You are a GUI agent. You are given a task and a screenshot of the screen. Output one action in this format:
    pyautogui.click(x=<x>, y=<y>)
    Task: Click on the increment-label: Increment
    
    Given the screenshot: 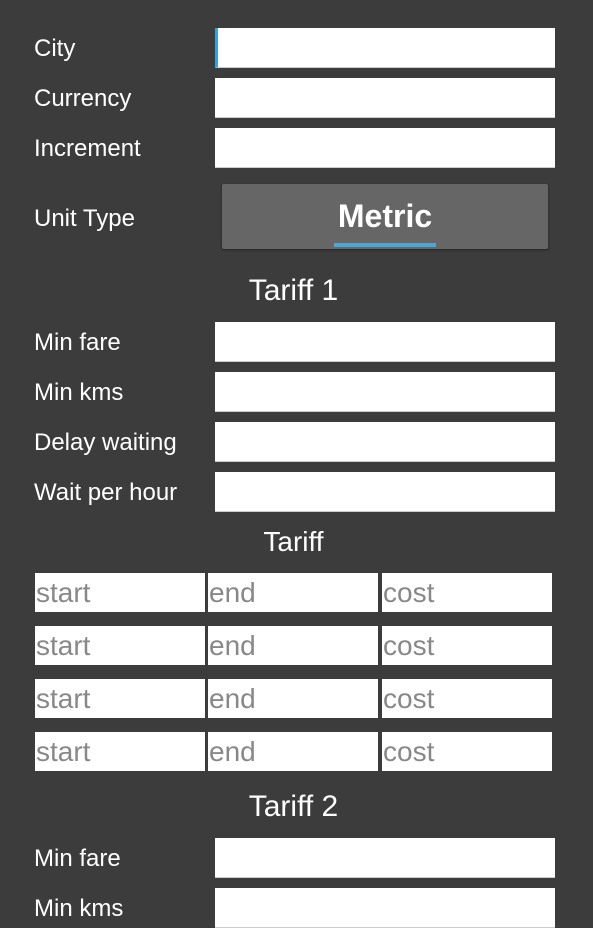 What is the action you would take?
    pyautogui.click(x=87, y=148)
    